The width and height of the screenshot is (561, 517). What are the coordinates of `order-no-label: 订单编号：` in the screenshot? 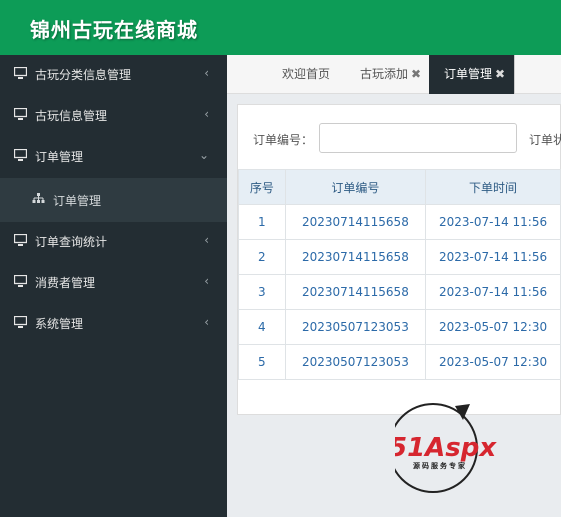 It's located at (283, 140).